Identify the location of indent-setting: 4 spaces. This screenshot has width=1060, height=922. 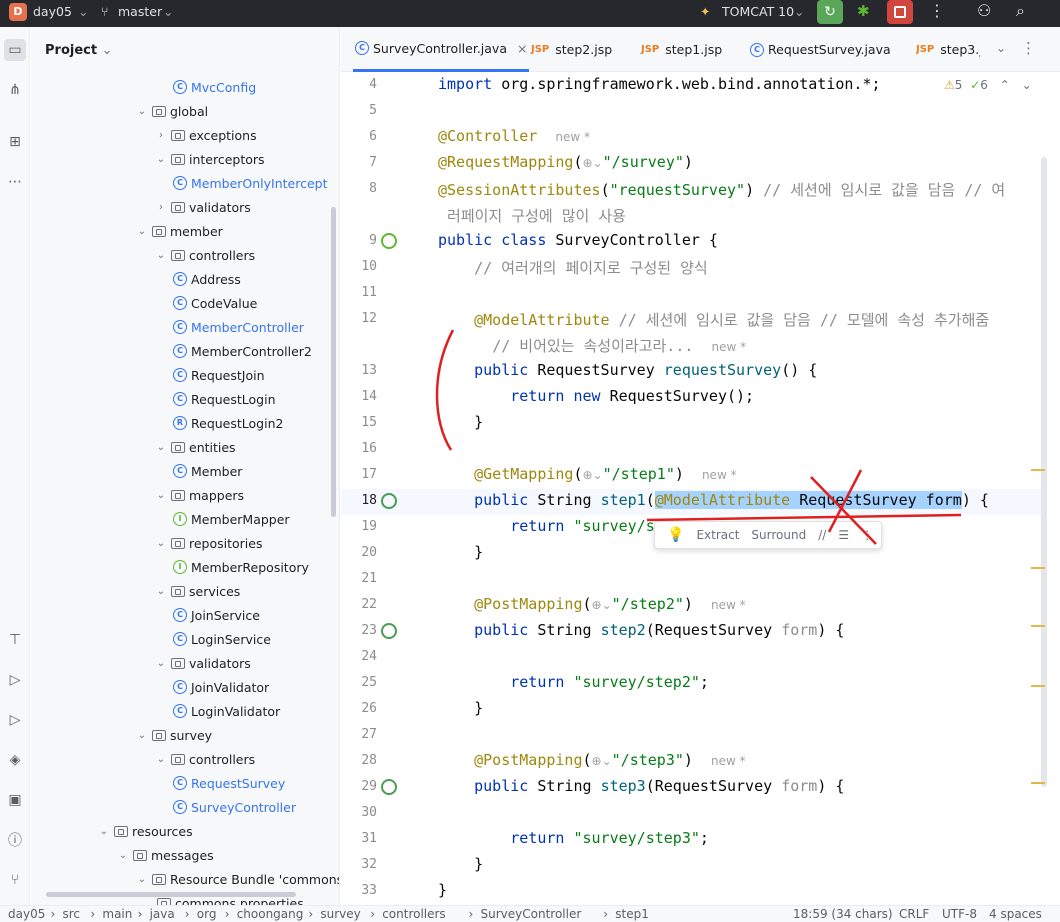
(1015, 914).